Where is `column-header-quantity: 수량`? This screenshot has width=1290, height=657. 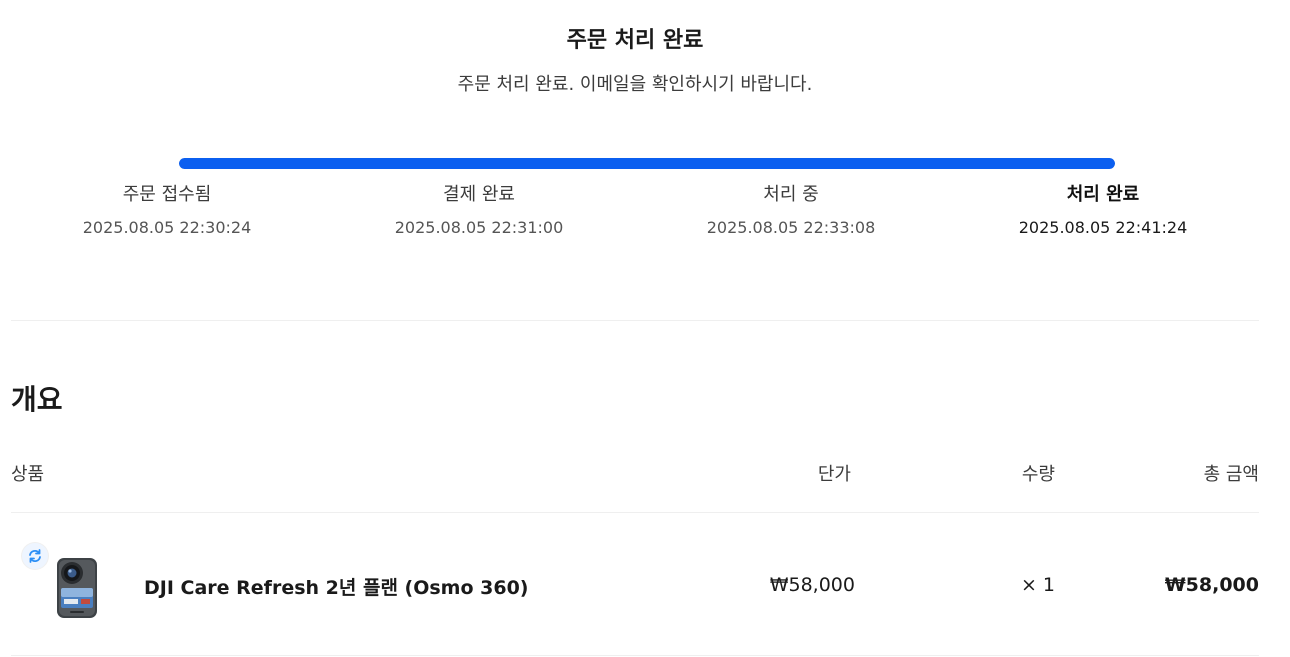 column-header-quantity: 수량 is located at coordinates (1038, 474).